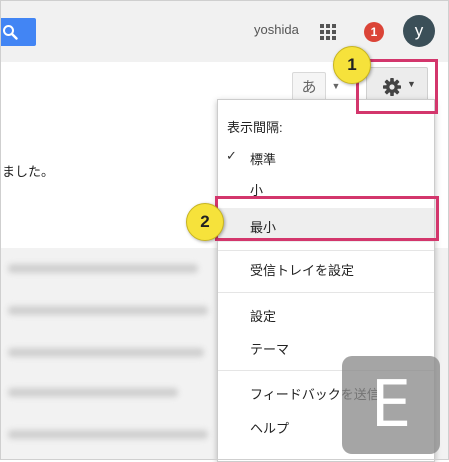 This screenshot has height=462, width=449. Describe the element at coordinates (263, 159) in the screenshot. I see `density-option-label: 標準` at that location.